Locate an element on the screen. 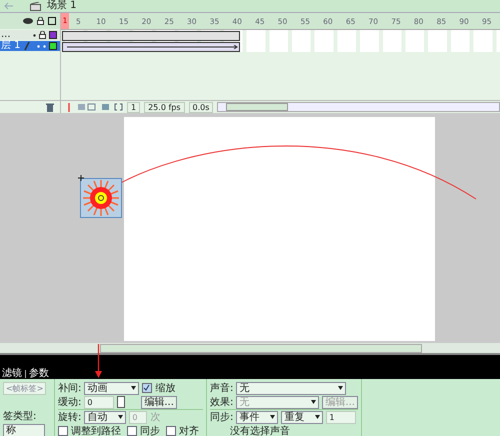 This screenshot has width=500, height=436. pencil-icon is located at coordinates (27, 46).